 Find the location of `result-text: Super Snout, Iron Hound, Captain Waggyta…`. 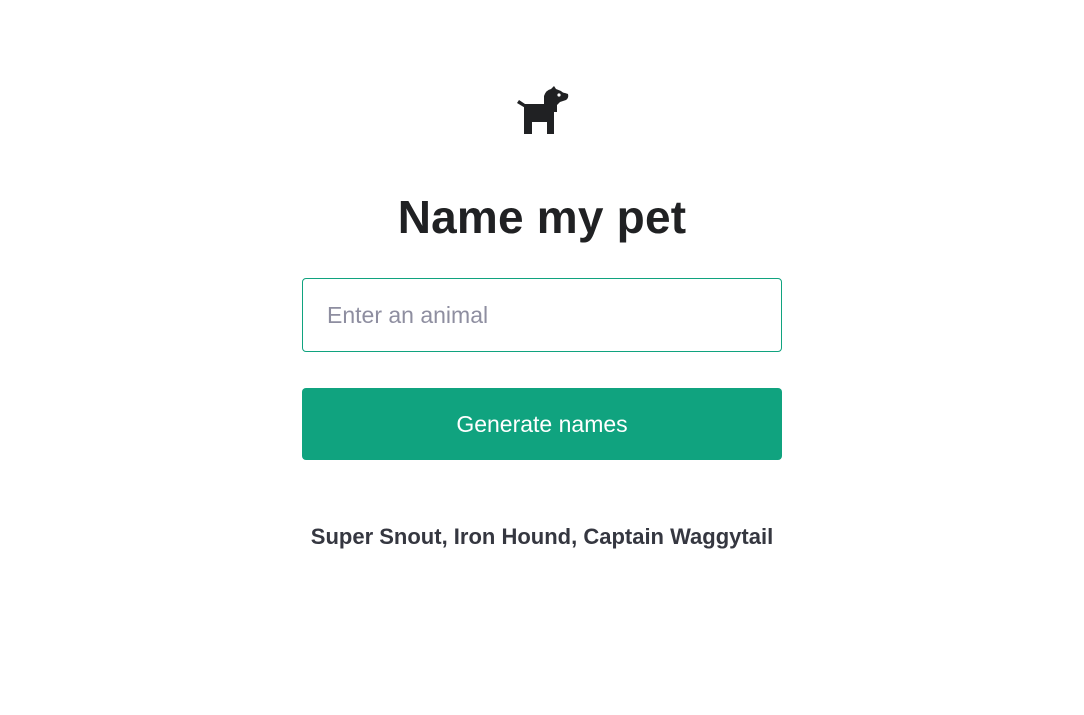

result-text: Super Snout, Iron Hound, Captain Waggyta… is located at coordinates (542, 536).